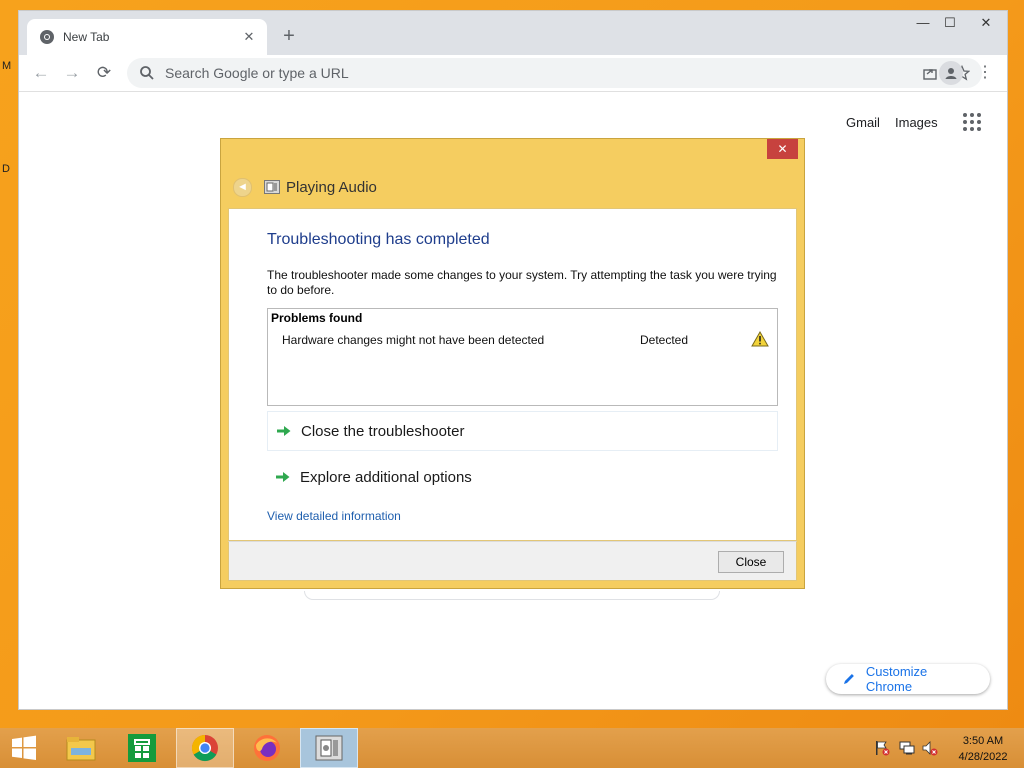  Describe the element at coordinates (760, 339) in the screenshot. I see `warning-icon` at that location.